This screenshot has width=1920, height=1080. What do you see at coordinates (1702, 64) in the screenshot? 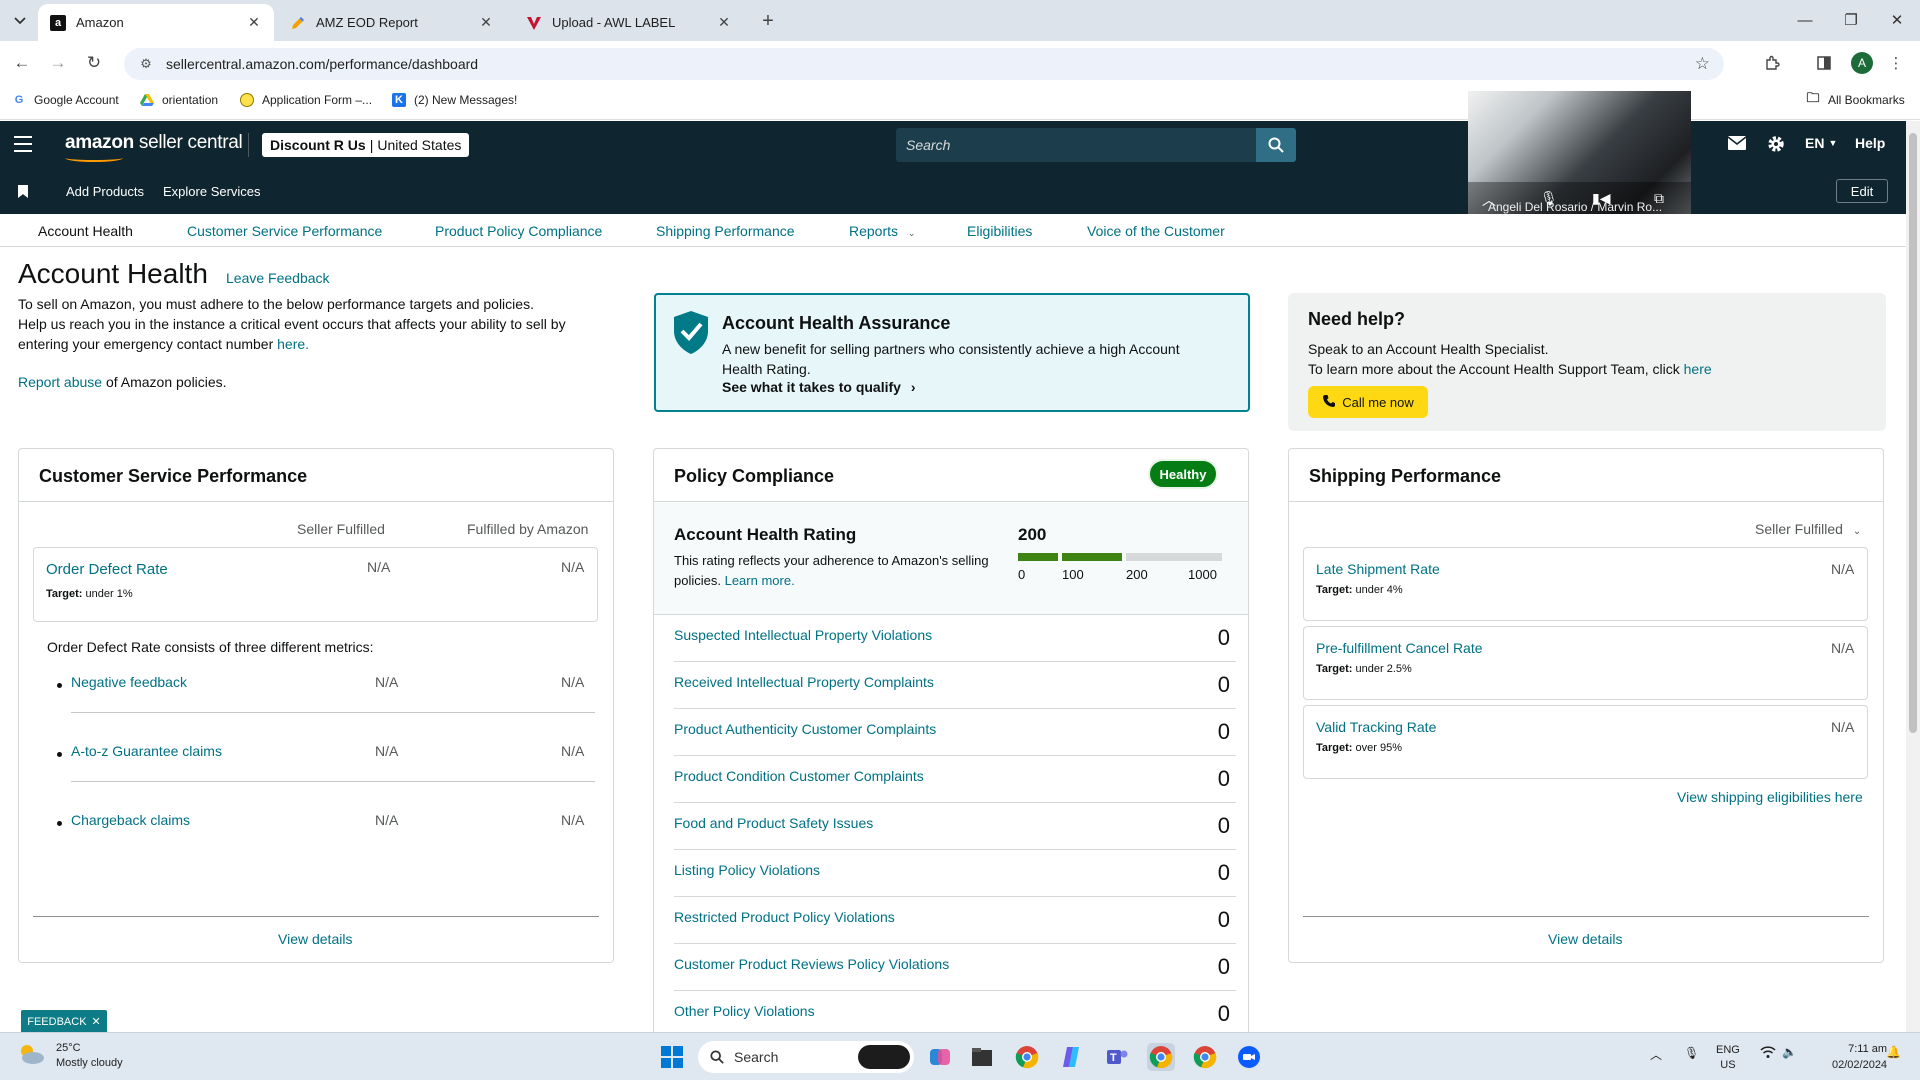
I see `bookmark-star-icon: ☆` at bounding box center [1702, 64].